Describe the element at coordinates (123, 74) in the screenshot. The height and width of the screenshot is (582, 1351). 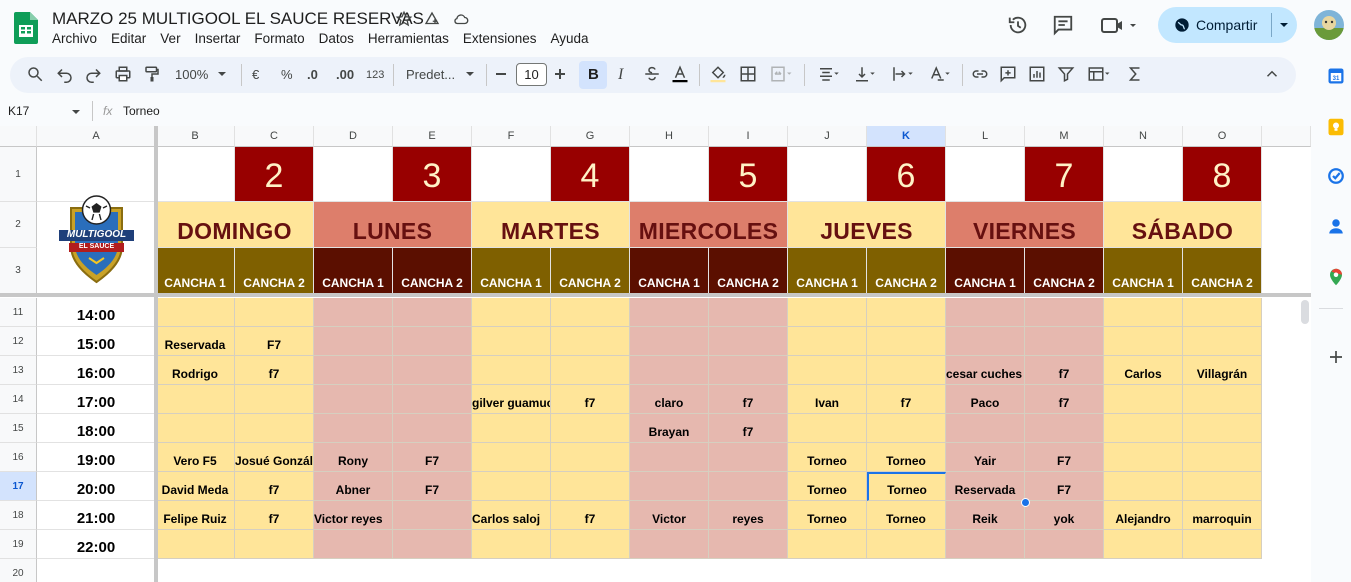
I see `print-icon` at that location.